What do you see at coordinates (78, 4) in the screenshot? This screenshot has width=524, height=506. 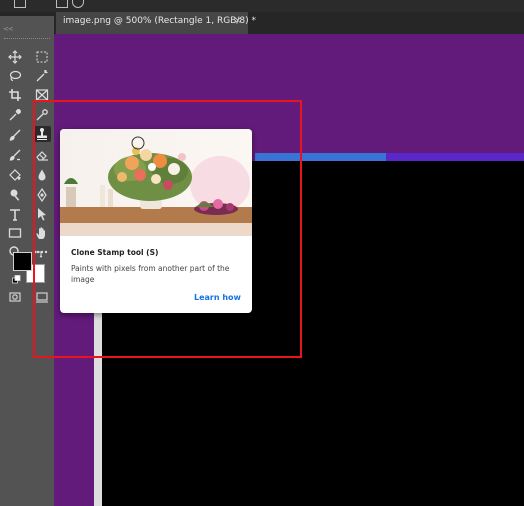 I see `settings-icon` at bounding box center [78, 4].